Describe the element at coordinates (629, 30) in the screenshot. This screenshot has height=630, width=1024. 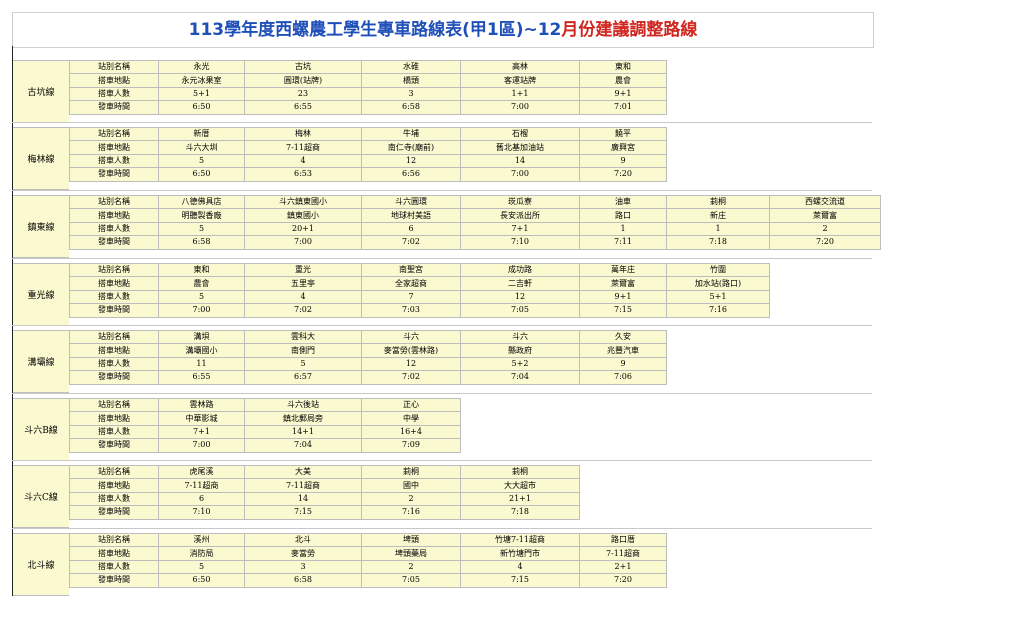
I see `title-part-2: 月份建議調整路線` at that location.